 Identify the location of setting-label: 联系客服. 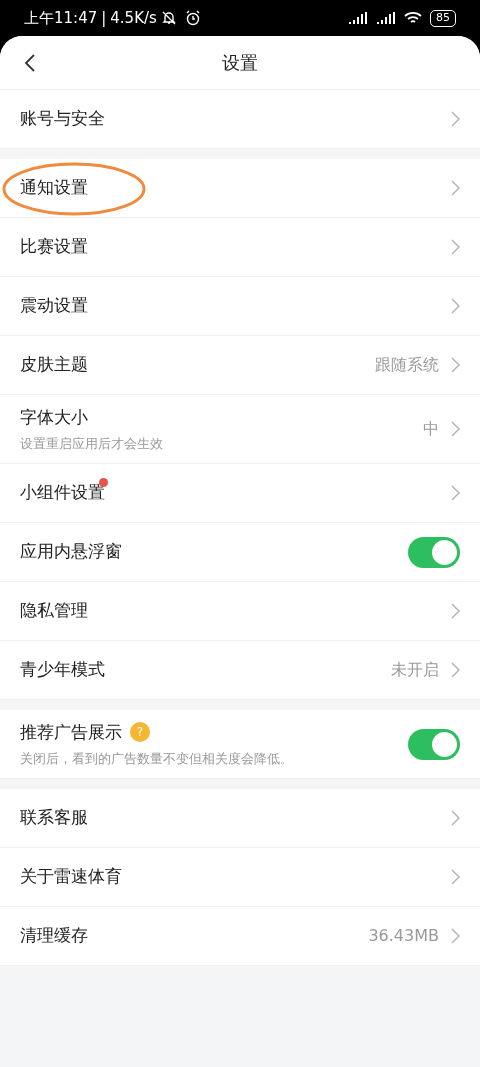
(54, 817).